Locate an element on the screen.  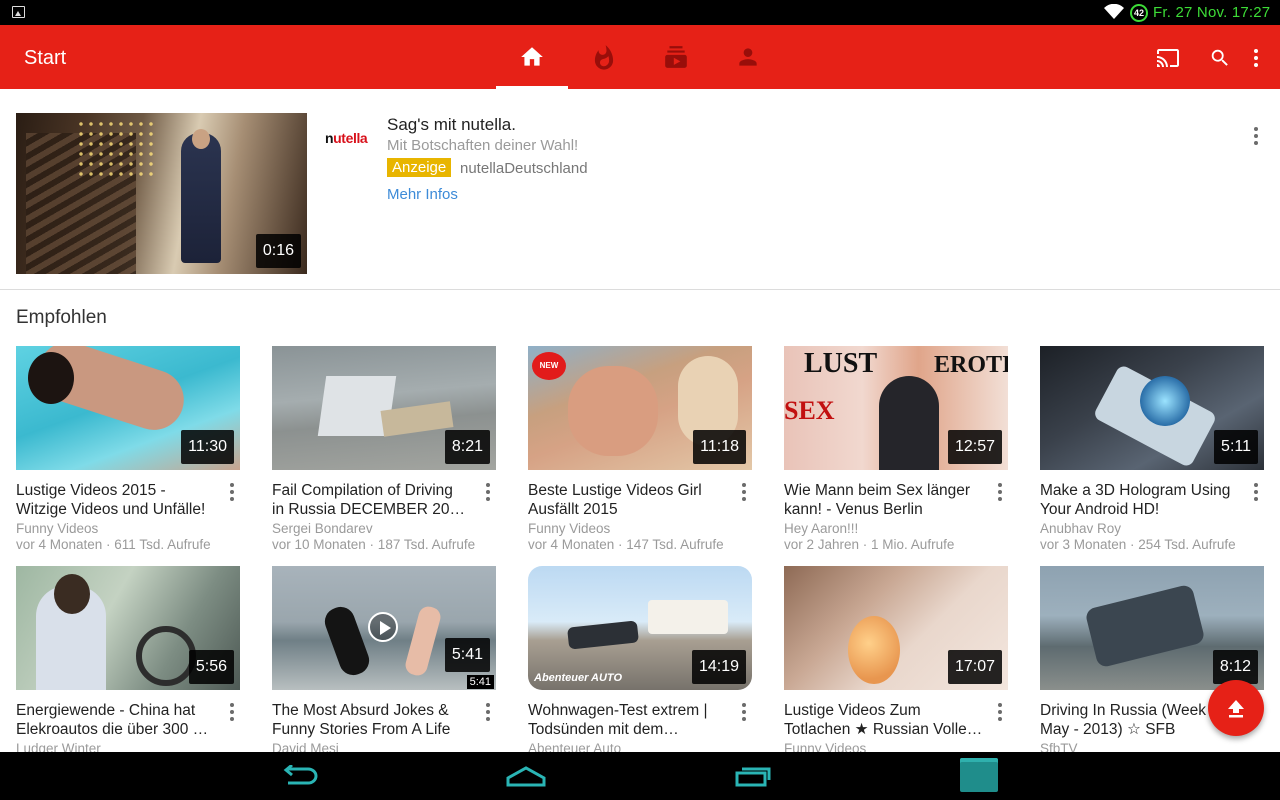
home-icon is located at coordinates (532, 56).